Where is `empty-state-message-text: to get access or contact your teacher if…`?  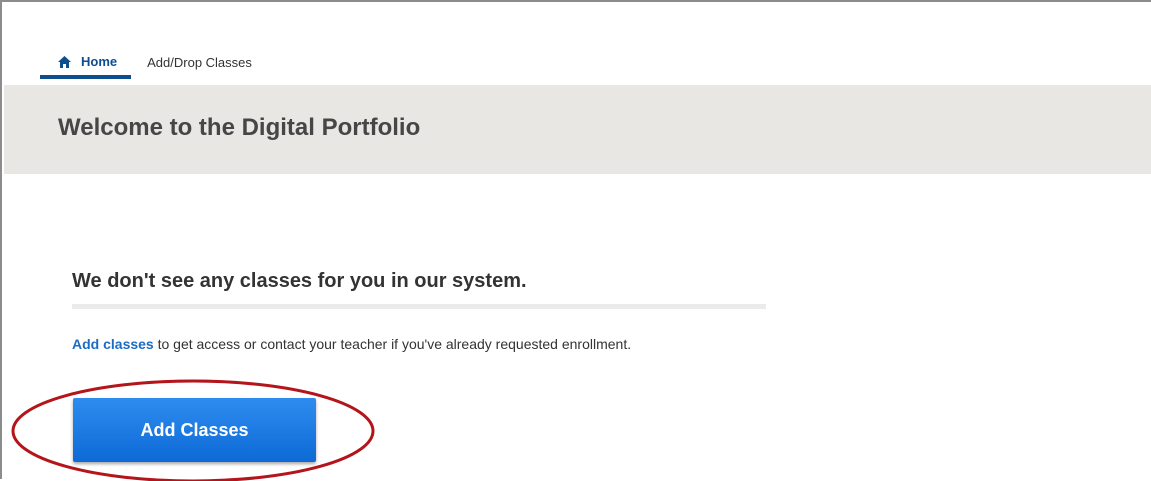 empty-state-message-text: to get access or contact your teacher if… is located at coordinates (392, 344).